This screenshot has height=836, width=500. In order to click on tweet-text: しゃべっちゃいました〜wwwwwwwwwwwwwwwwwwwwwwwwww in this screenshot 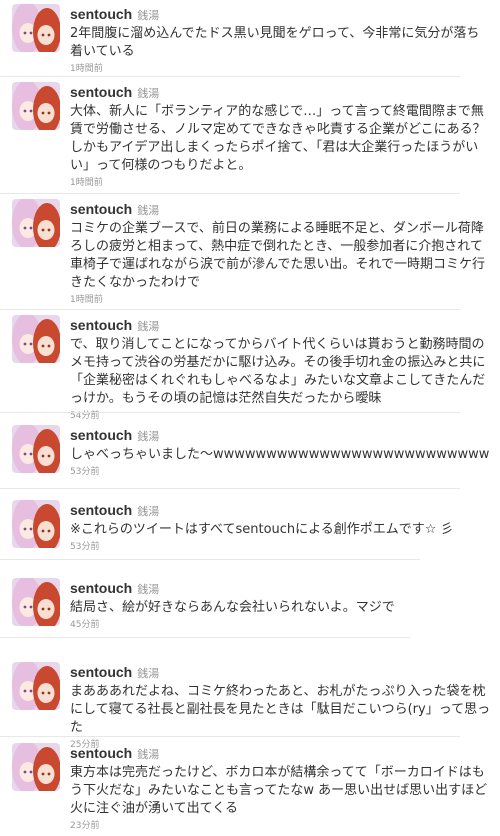, I will do `click(280, 454)`.